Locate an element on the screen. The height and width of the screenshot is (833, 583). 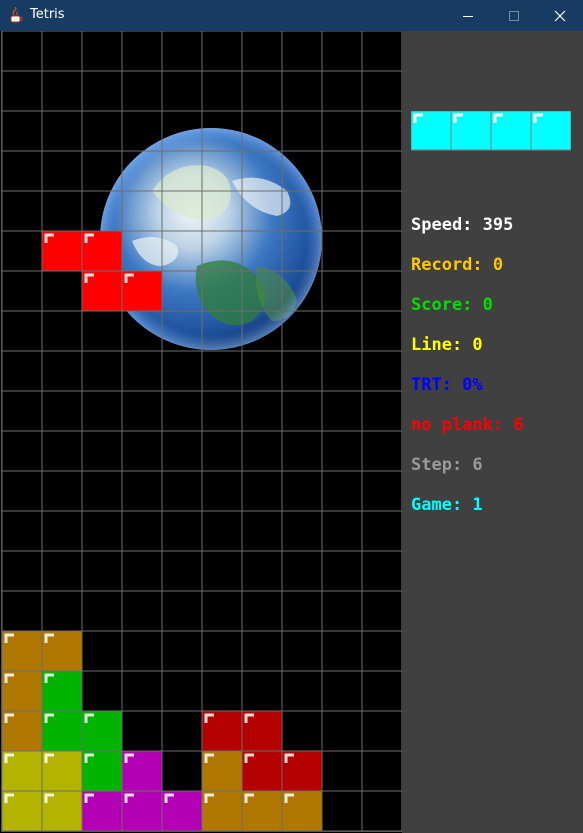
stat-game: Game: 1 is located at coordinates (447, 505).